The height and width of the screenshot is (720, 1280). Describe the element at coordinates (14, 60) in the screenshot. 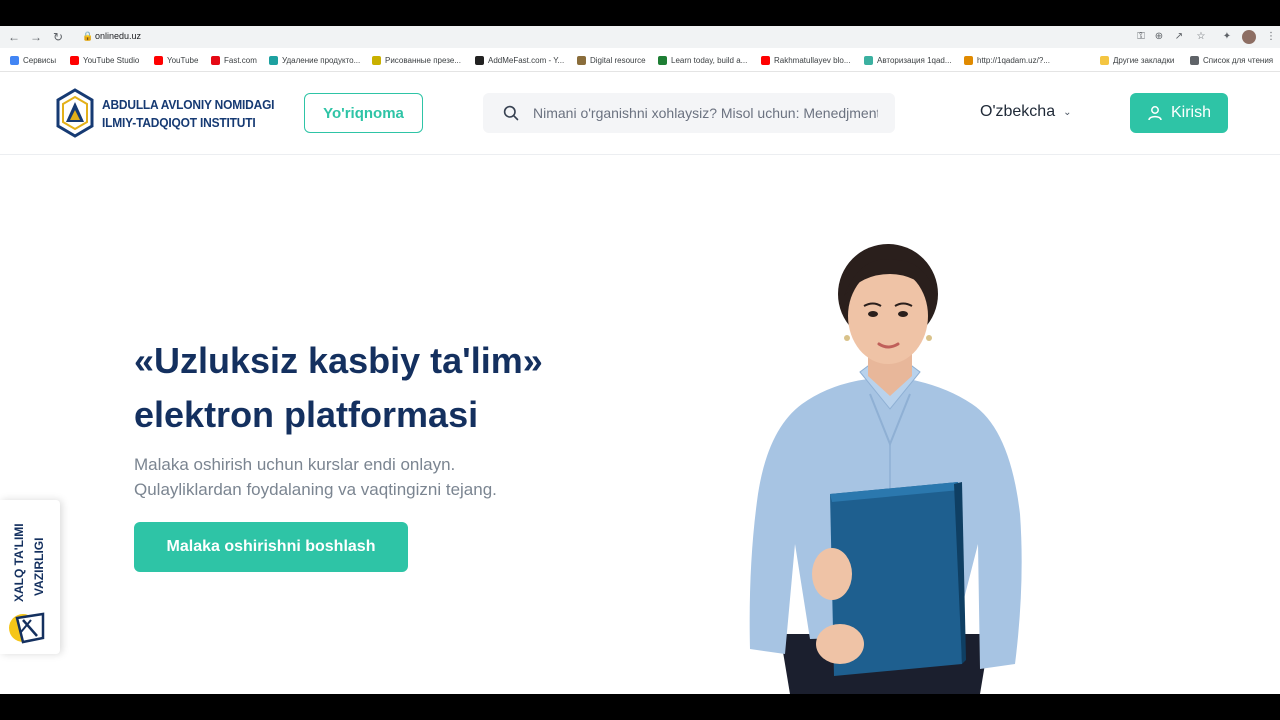

I see `apps-icon` at that location.